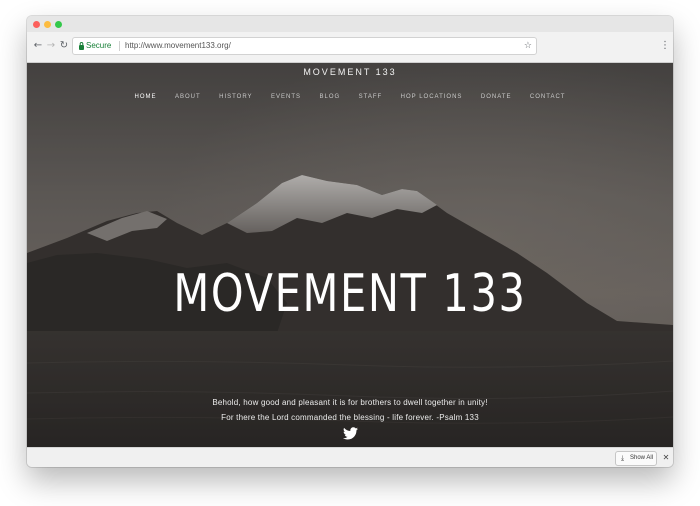 The image size is (700, 506). What do you see at coordinates (350, 294) in the screenshot?
I see `hero-heading: MOVEMENT 133` at bounding box center [350, 294].